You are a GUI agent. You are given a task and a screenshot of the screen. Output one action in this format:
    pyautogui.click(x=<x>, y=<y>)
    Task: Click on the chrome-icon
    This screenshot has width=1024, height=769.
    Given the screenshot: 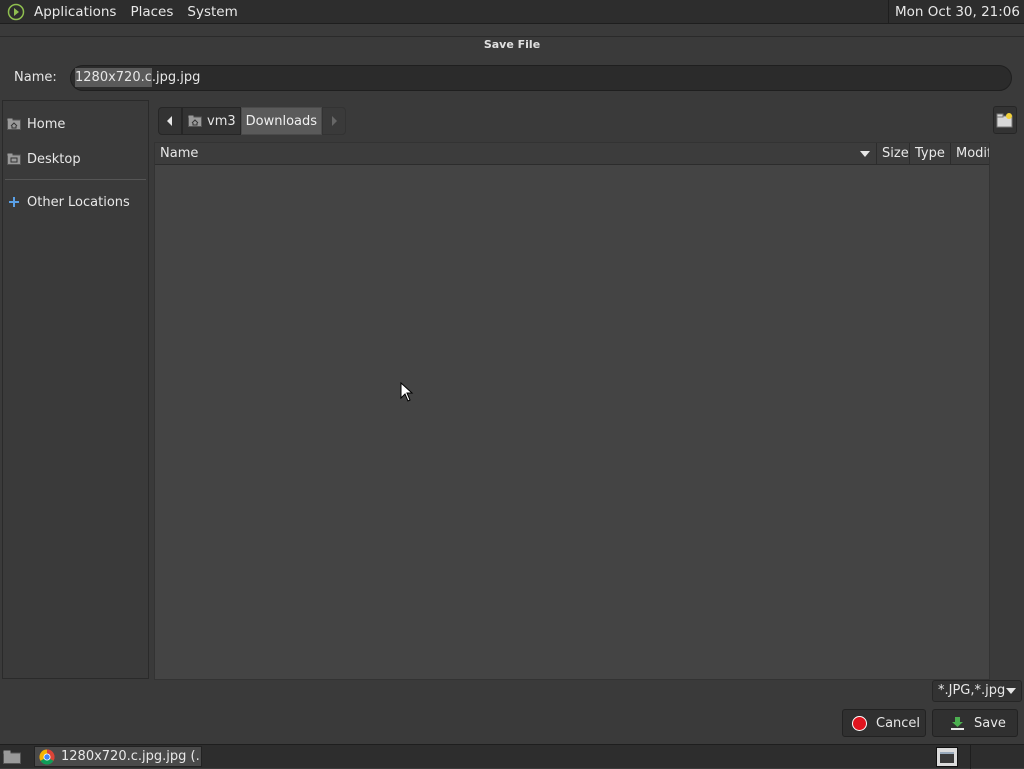 What is the action you would take?
    pyautogui.click(x=47, y=757)
    